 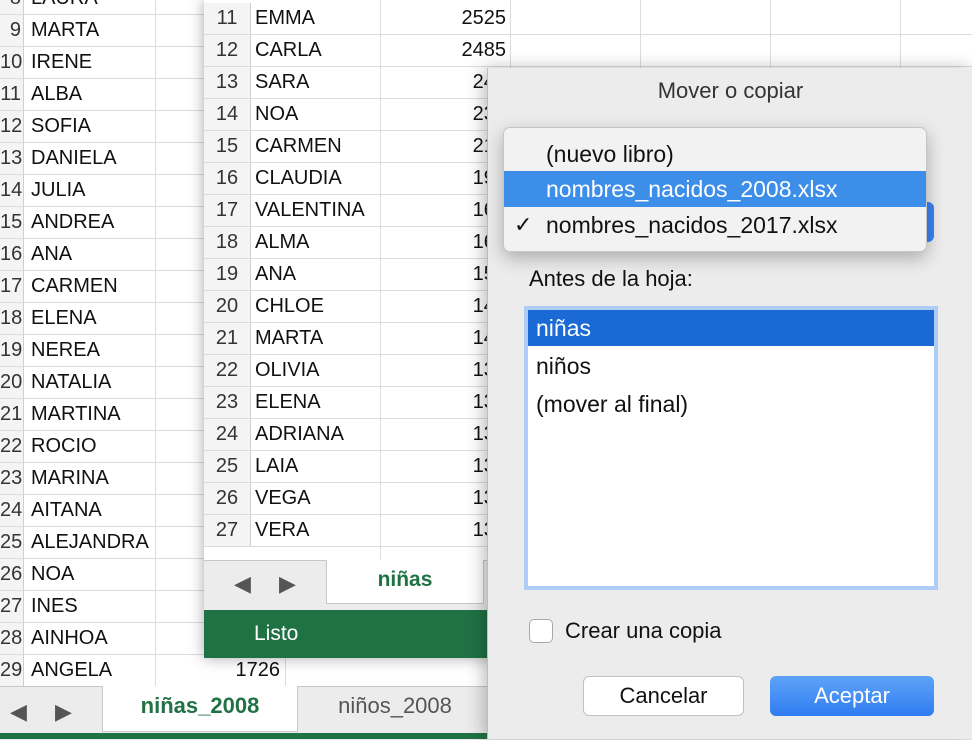 I want to click on name-cell: SARA, so click(x=282, y=82).